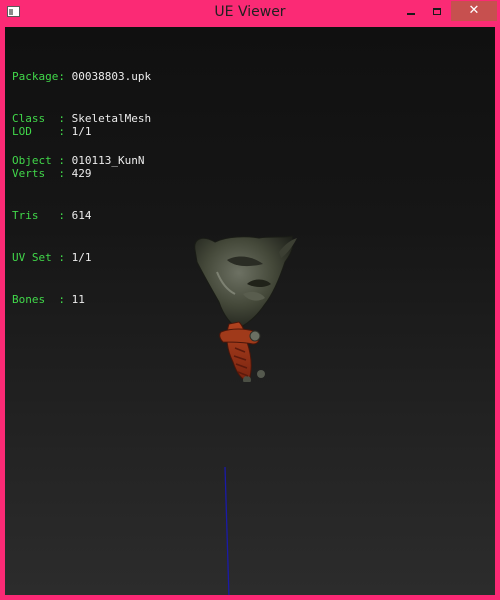 This screenshot has width=500, height=600. What do you see at coordinates (250, 13) in the screenshot?
I see `title-bar: UE Viewer ✕` at bounding box center [250, 13].